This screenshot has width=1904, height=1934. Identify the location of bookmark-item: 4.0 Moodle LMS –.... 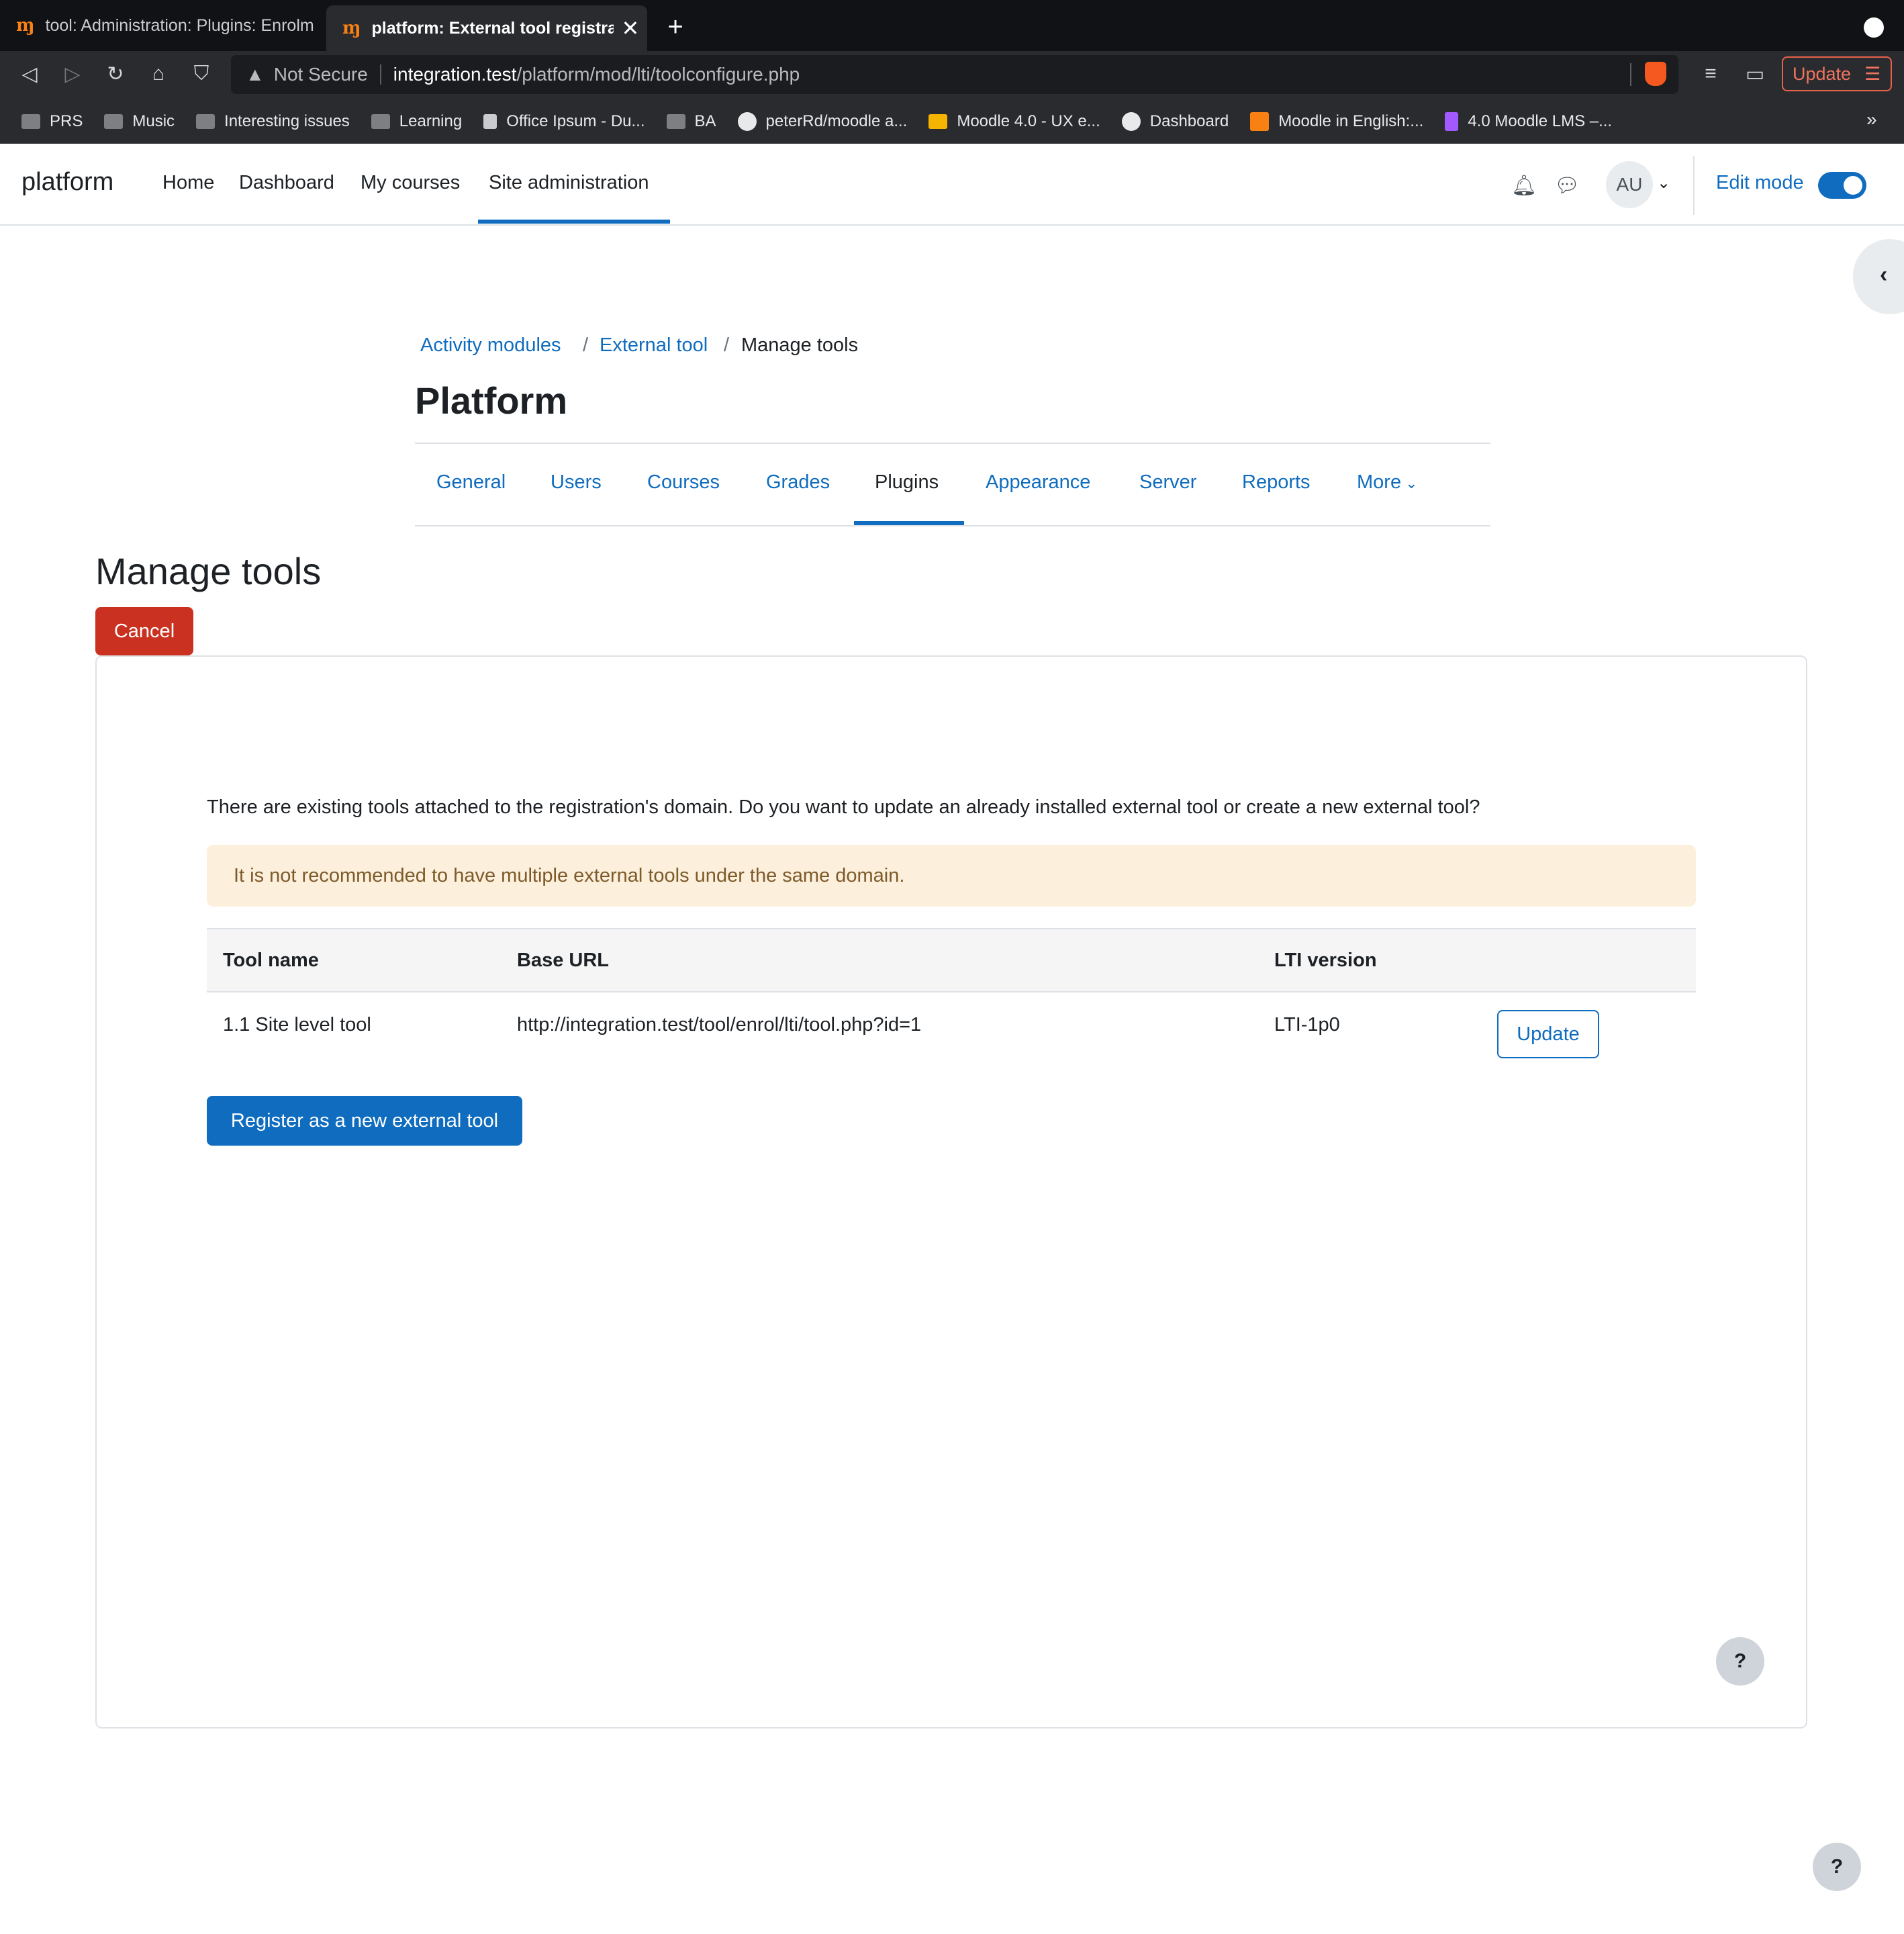
(1528, 121).